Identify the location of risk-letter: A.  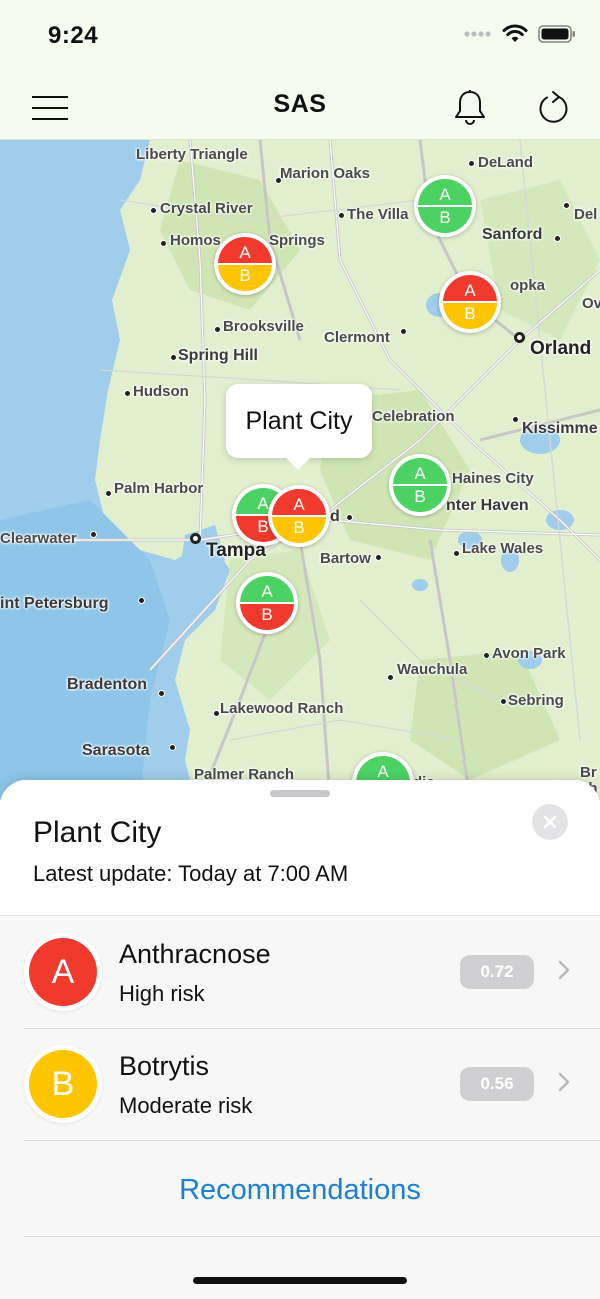
(63, 972).